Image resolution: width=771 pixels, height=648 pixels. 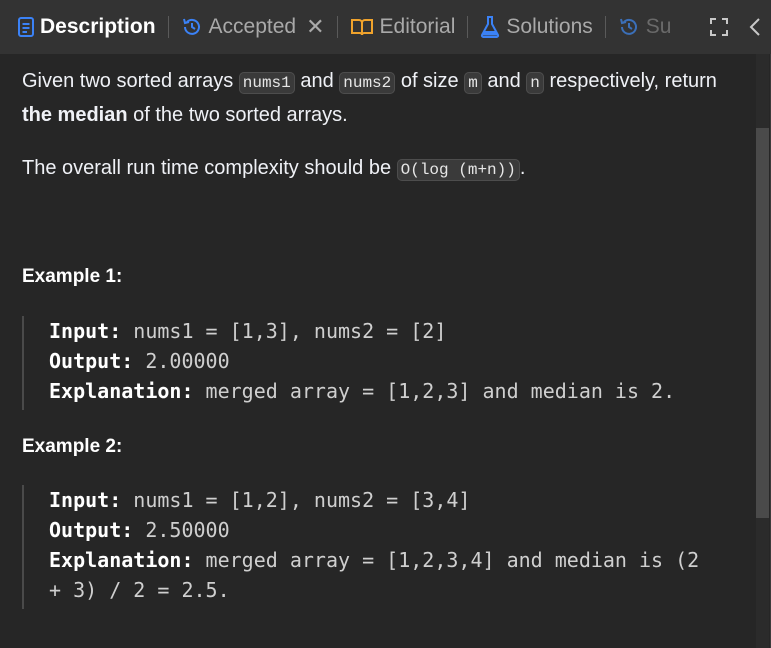 I want to click on tab-accepted-label: Accepted, so click(x=252, y=26).